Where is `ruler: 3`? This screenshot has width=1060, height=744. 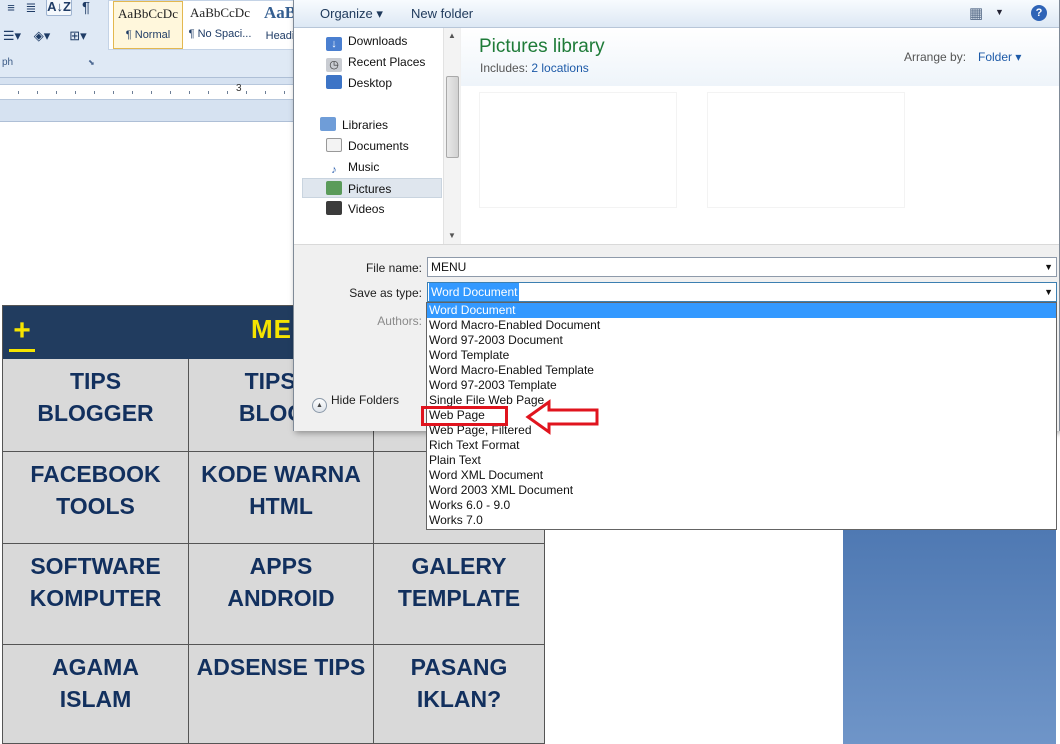 ruler: 3 is located at coordinates (150, 100).